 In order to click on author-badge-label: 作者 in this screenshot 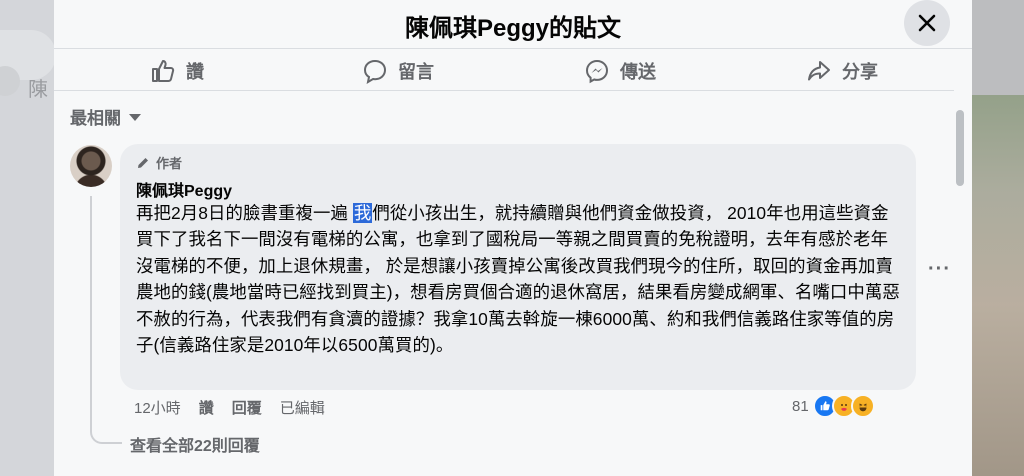, I will do `click(169, 163)`.